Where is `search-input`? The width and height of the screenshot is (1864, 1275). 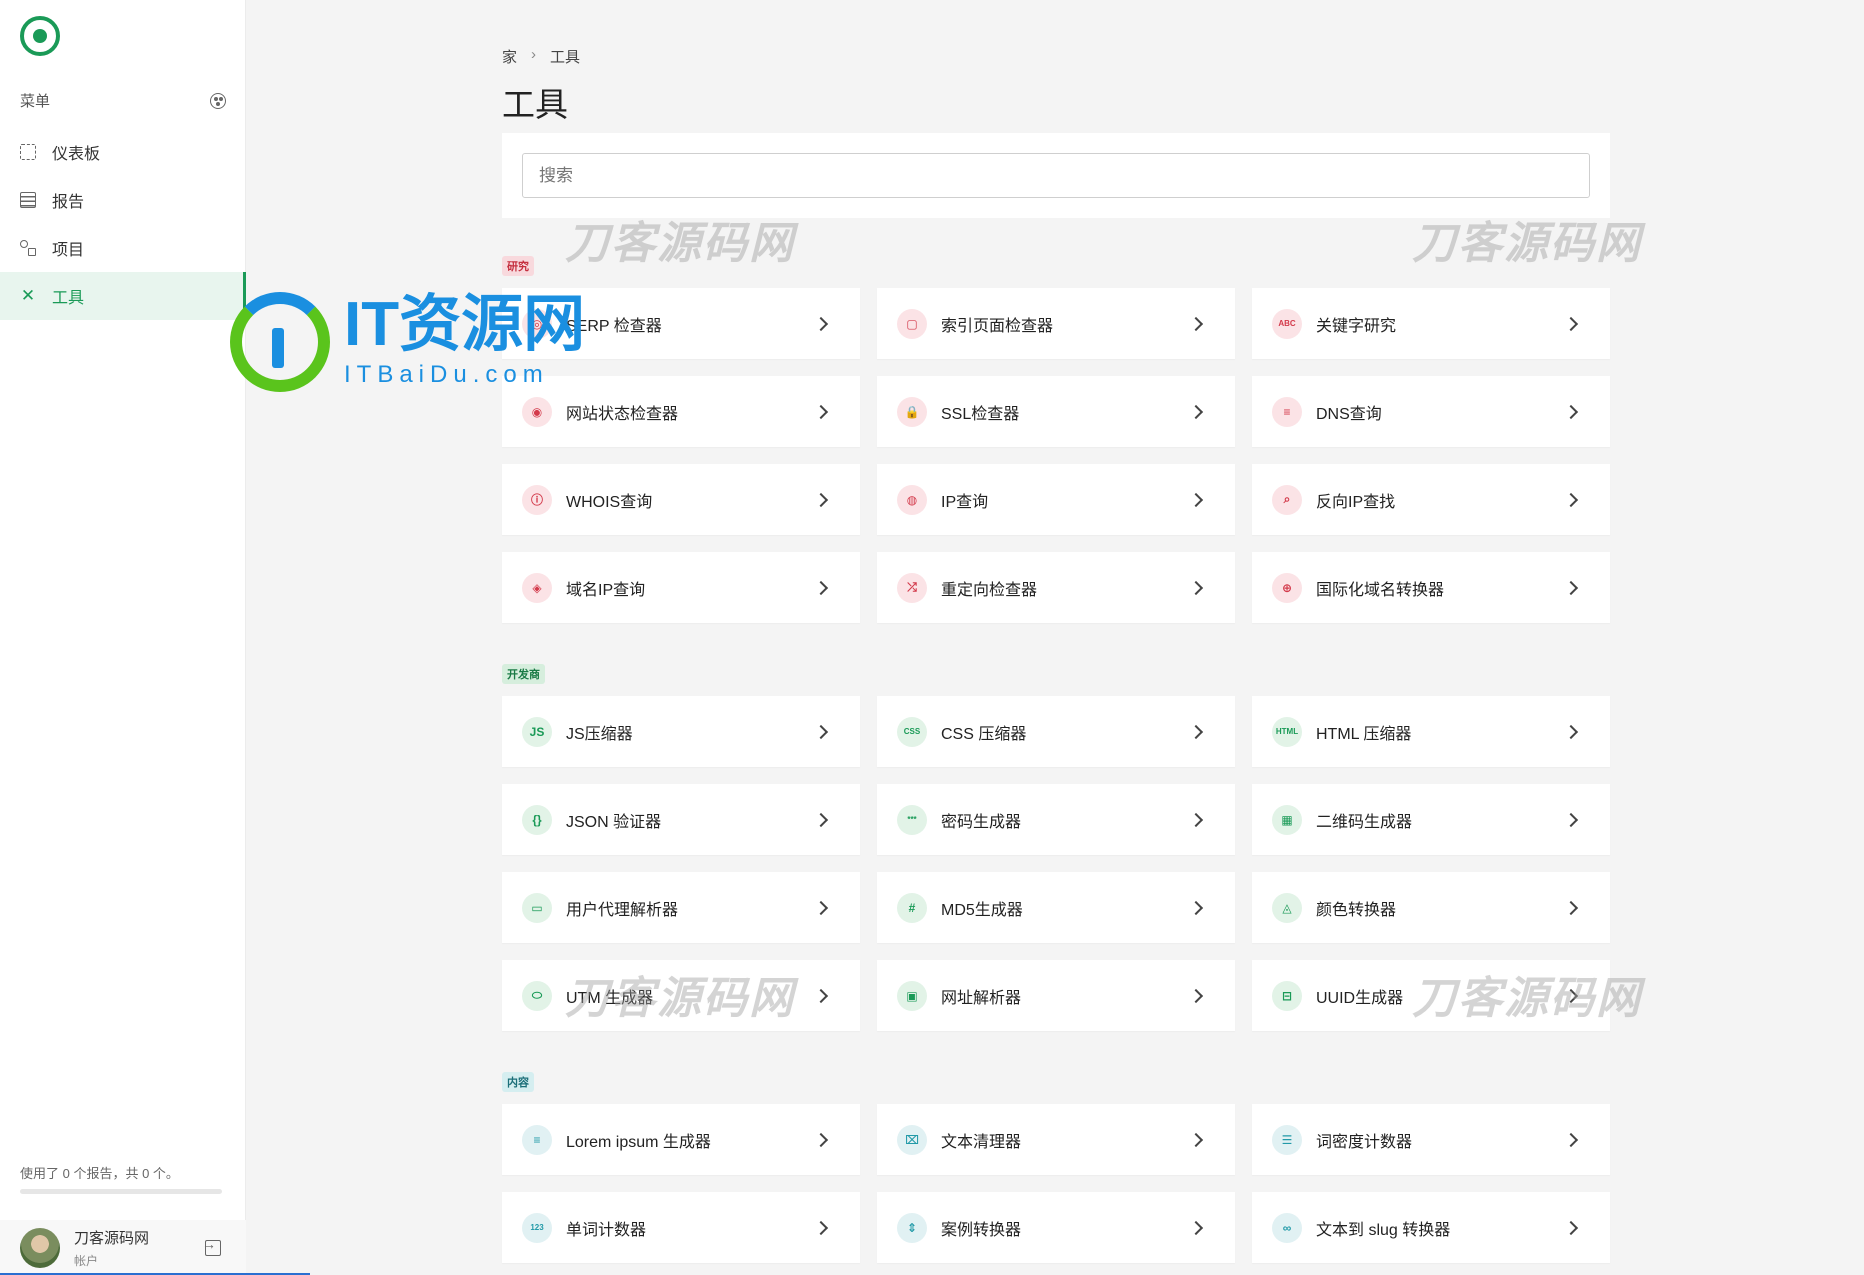
search-input is located at coordinates (1056, 175).